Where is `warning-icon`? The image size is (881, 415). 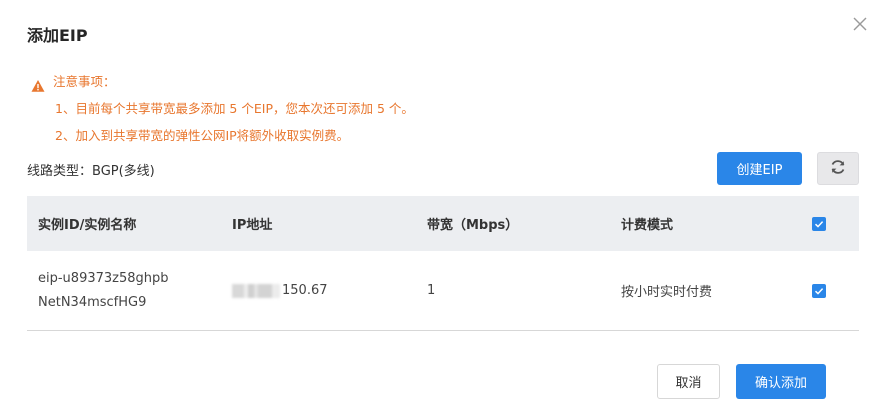
warning-icon is located at coordinates (38, 83).